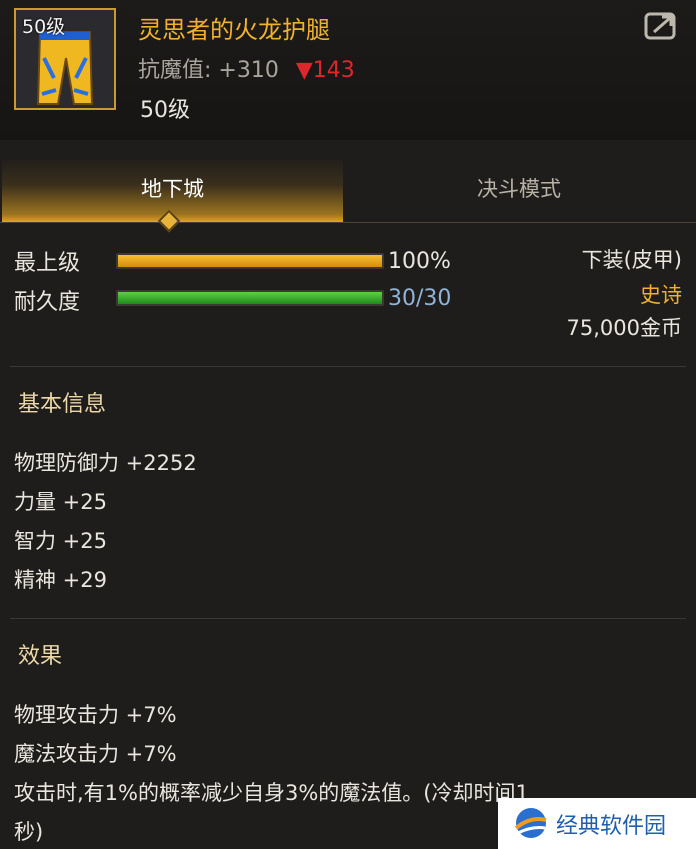 The image size is (696, 849). I want to click on magic-resist-line: 抗魔值: +310 ▼143, so click(246, 68).